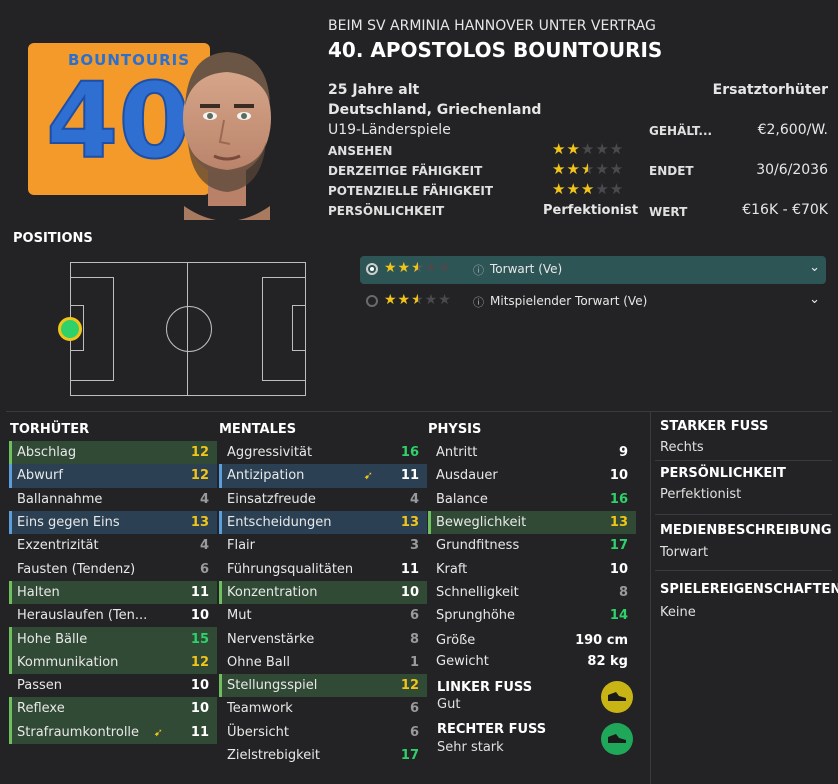 The image size is (838, 784). What do you see at coordinates (113, 662) in the screenshot?
I see `attribute-row: Kommunikation 12` at bounding box center [113, 662].